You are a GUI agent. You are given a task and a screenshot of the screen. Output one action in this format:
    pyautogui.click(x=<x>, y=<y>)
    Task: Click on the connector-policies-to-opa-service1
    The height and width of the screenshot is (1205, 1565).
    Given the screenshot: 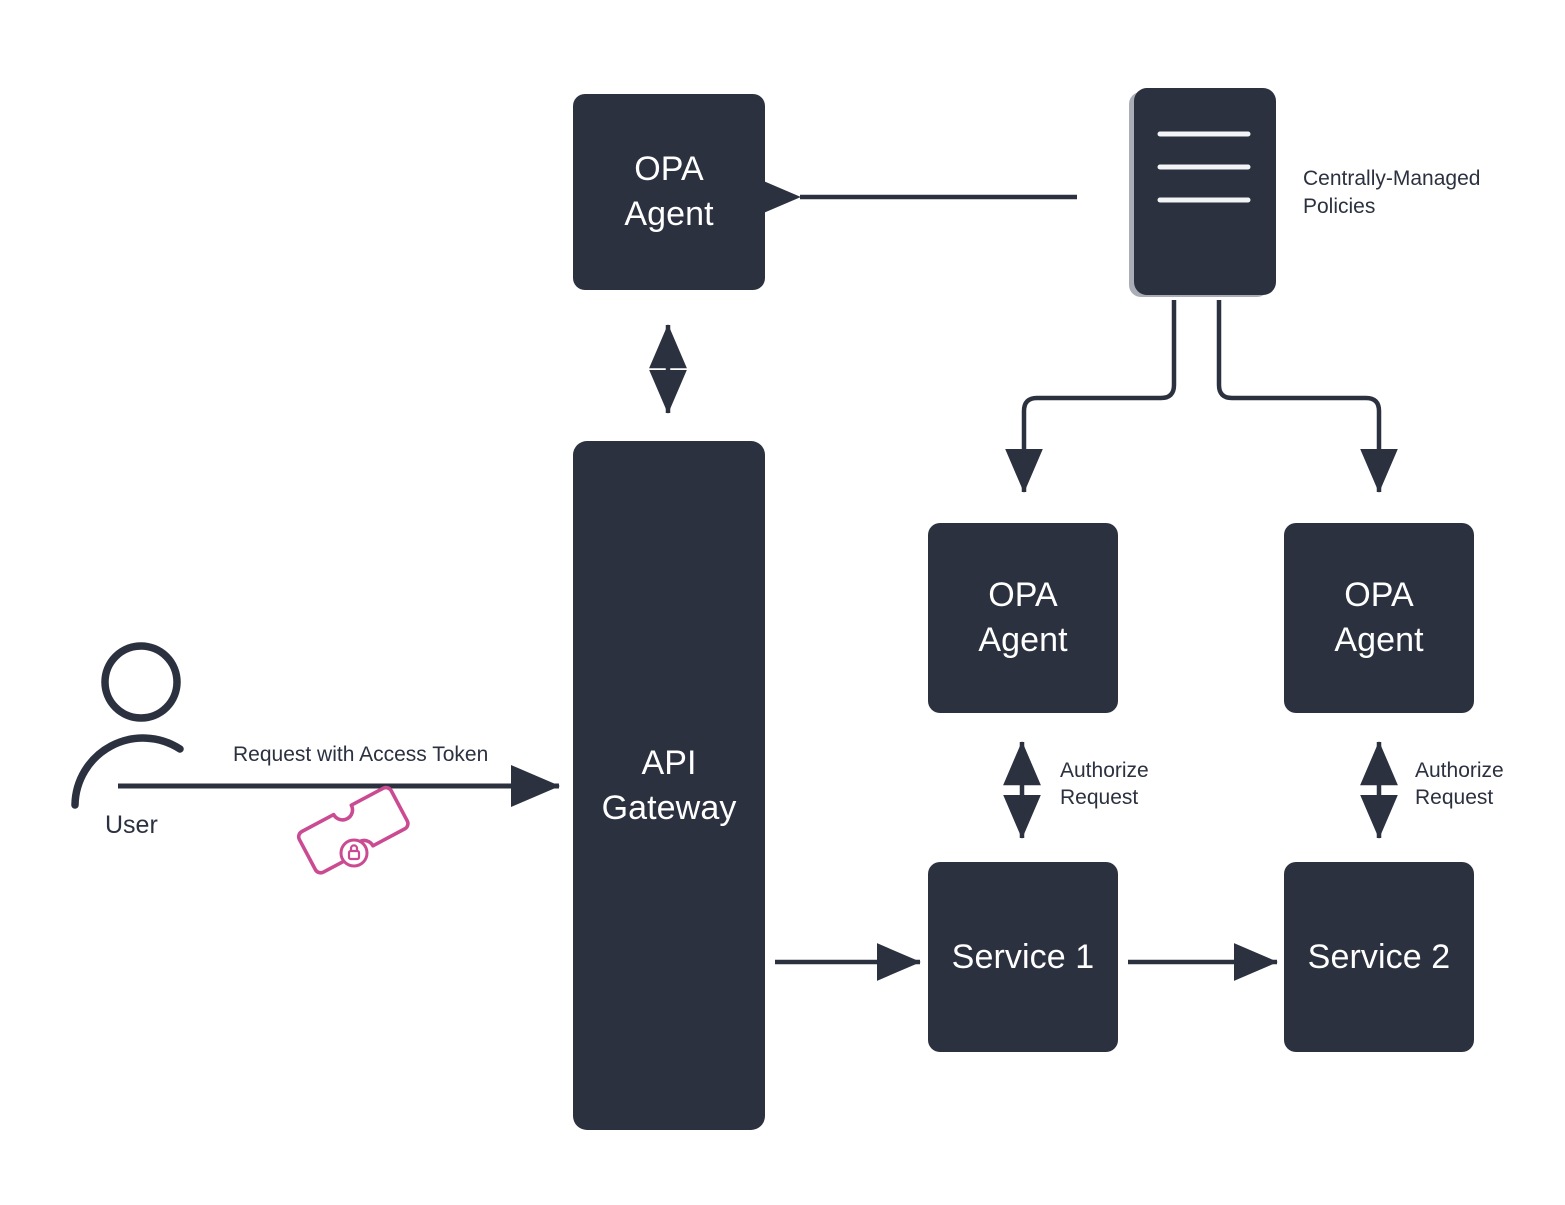 What is the action you would take?
    pyautogui.click(x=1091, y=396)
    